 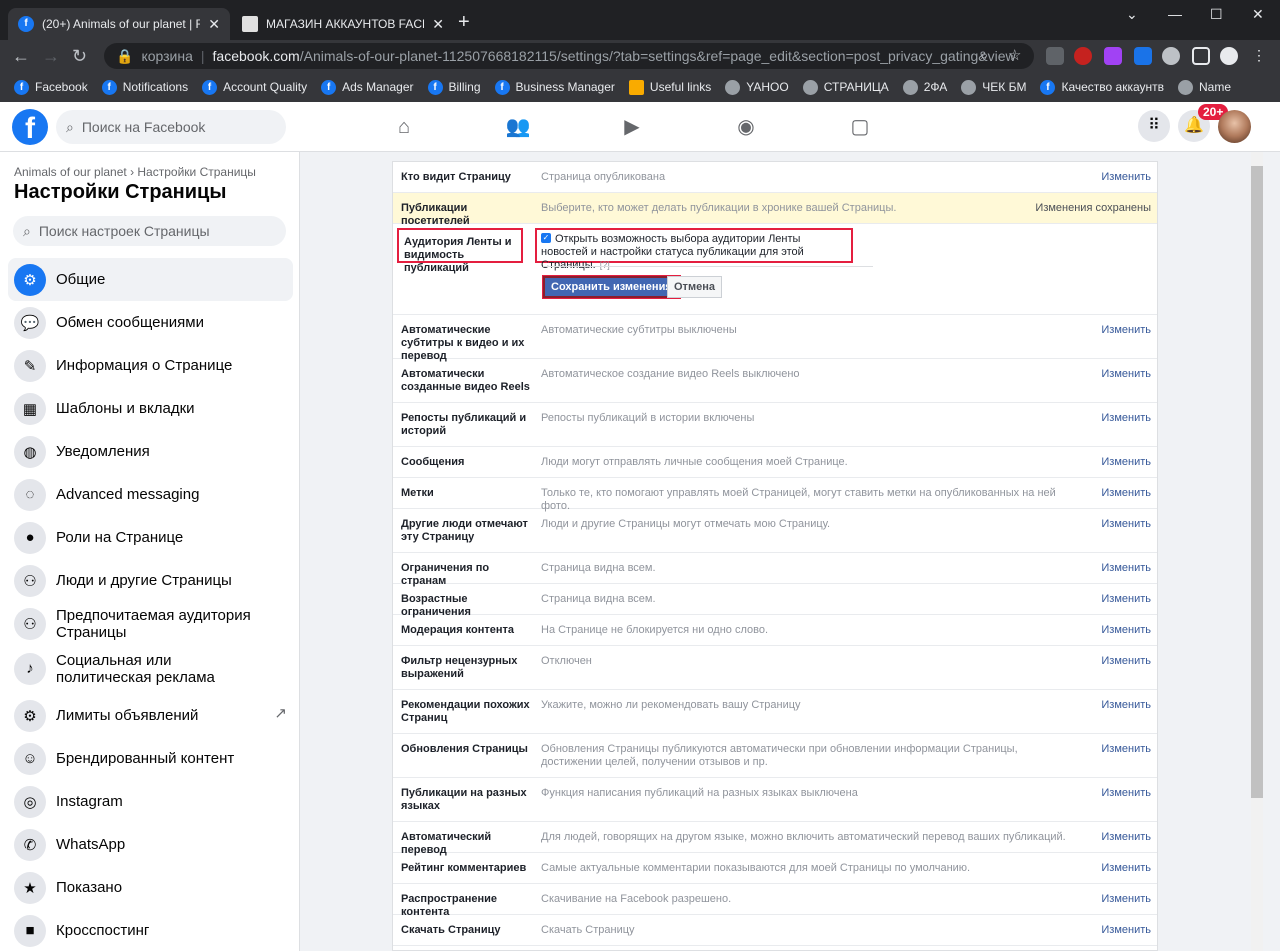 I want to click on bookmark-item: f Billing, so click(x=454, y=87).